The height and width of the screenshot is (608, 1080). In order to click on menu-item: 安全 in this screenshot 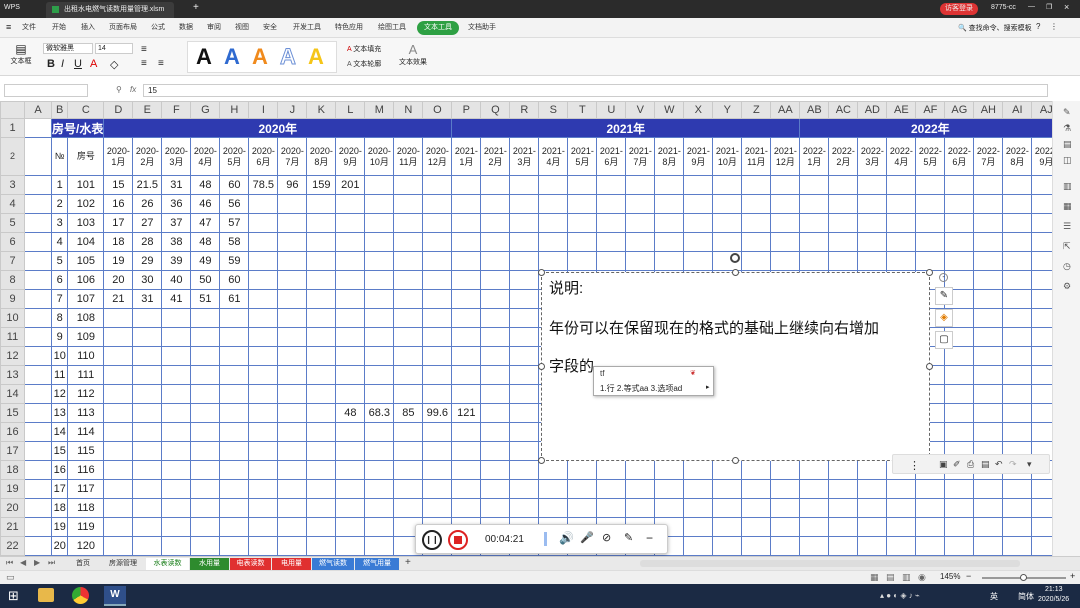, I will do `click(270, 28)`.